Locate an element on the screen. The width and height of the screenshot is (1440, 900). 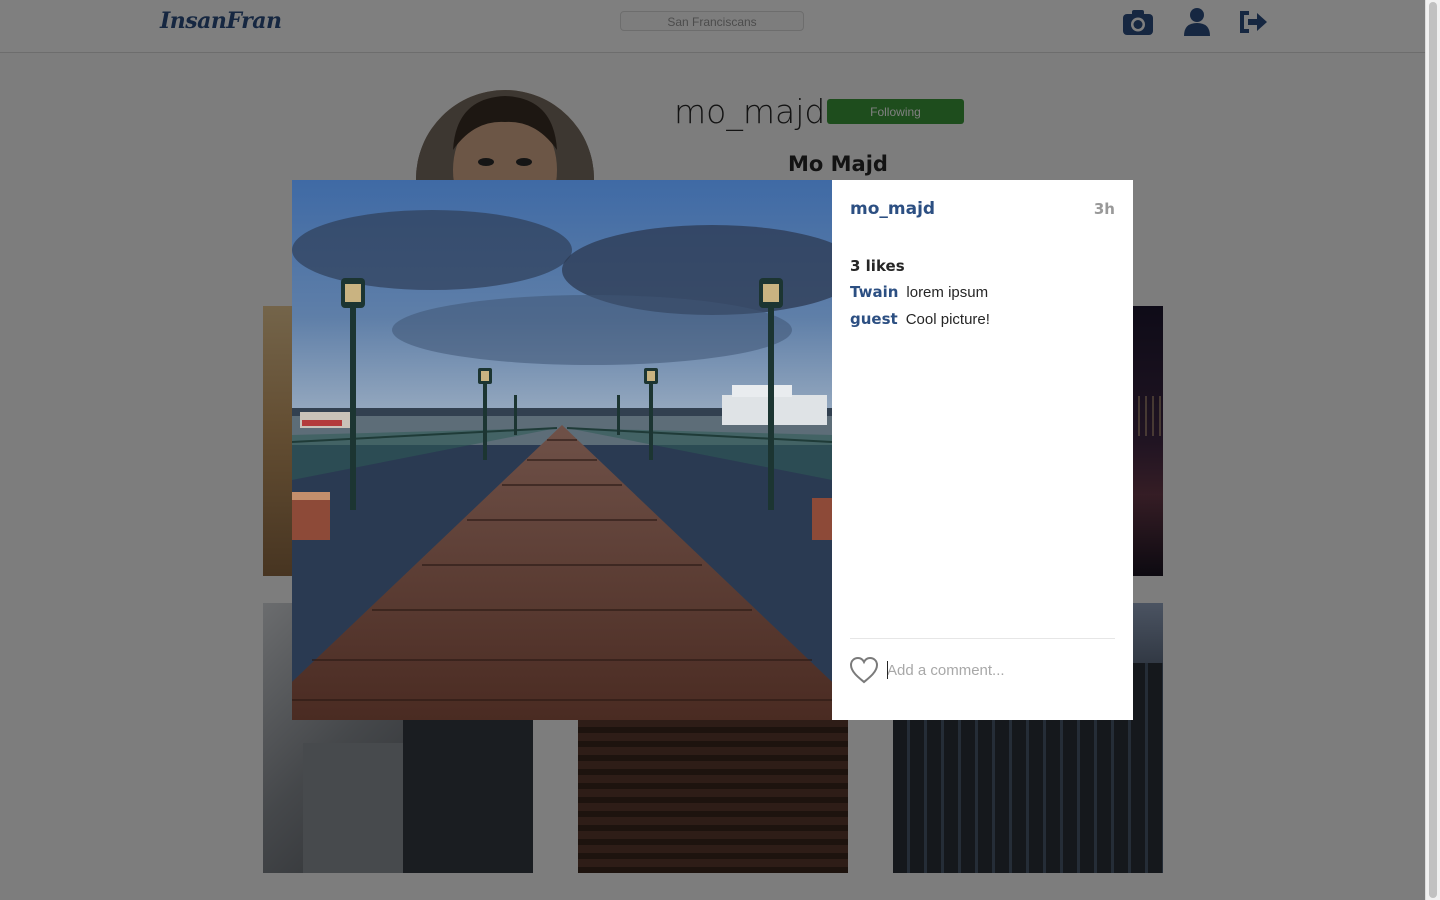
post-author: mo_majd is located at coordinates (892, 209).